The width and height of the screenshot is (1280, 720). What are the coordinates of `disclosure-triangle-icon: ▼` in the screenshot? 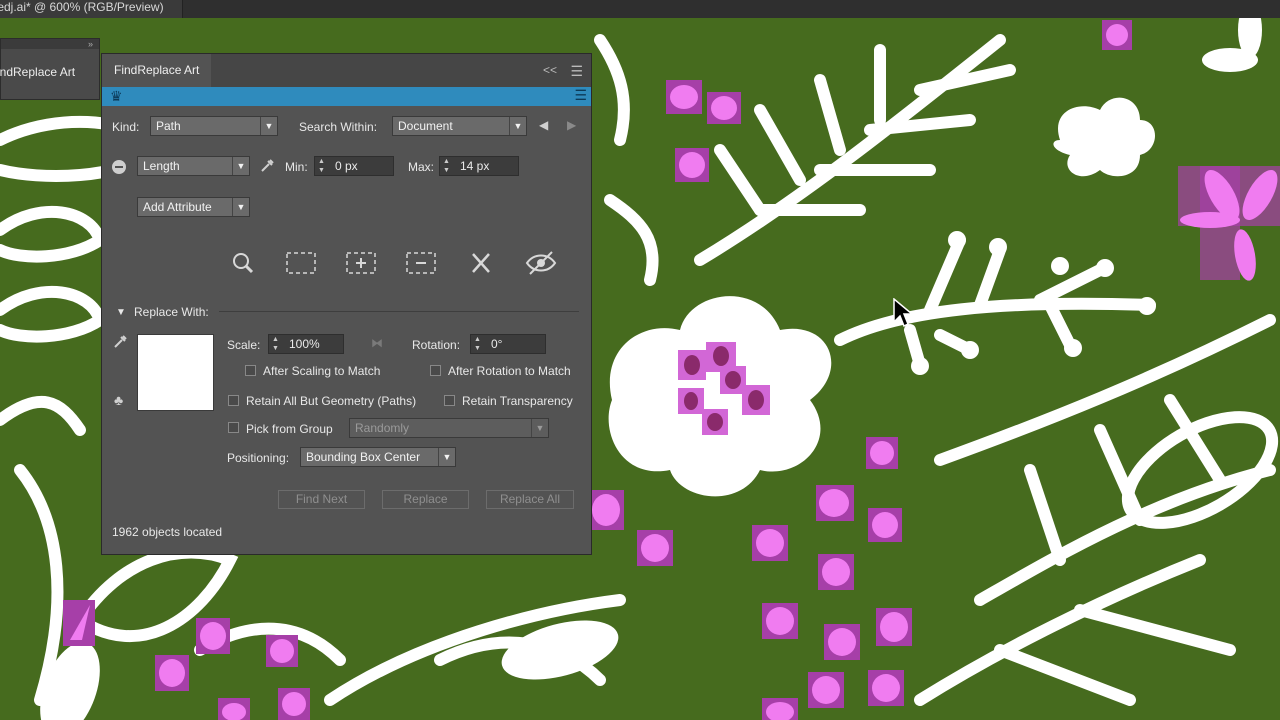 It's located at (121, 312).